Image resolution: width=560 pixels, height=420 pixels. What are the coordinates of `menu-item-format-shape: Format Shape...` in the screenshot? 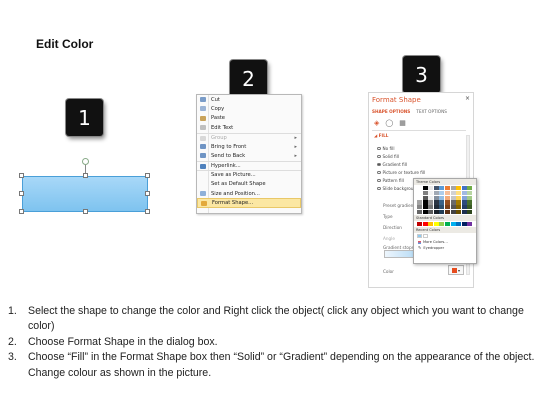 It's located at (249, 203).